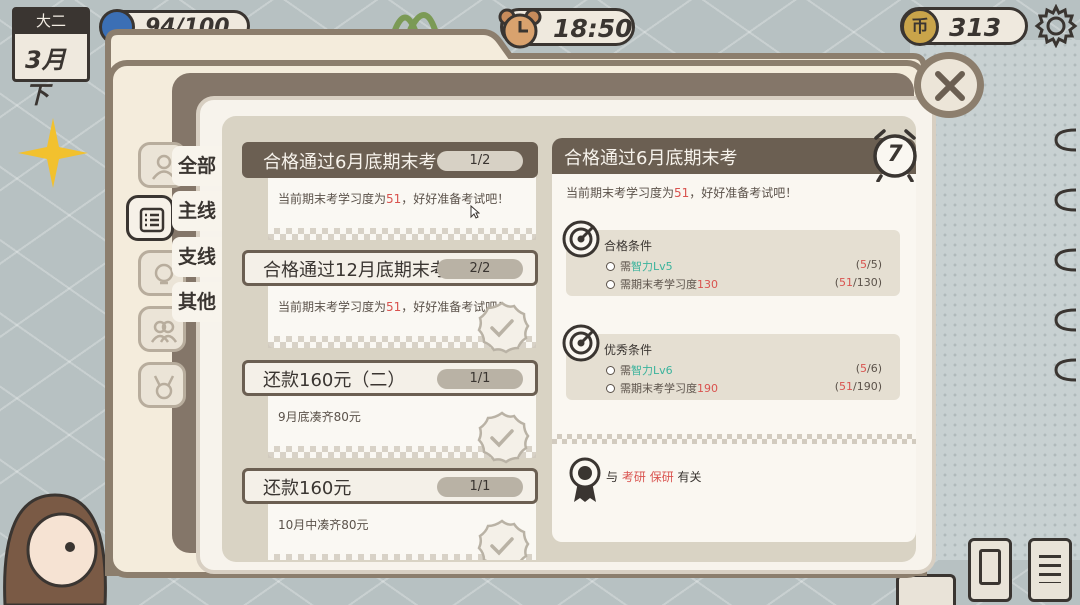 This screenshot has width=1080, height=605. Describe the element at coordinates (45, 77) in the screenshot. I see `month-label: 3月下` at that location.